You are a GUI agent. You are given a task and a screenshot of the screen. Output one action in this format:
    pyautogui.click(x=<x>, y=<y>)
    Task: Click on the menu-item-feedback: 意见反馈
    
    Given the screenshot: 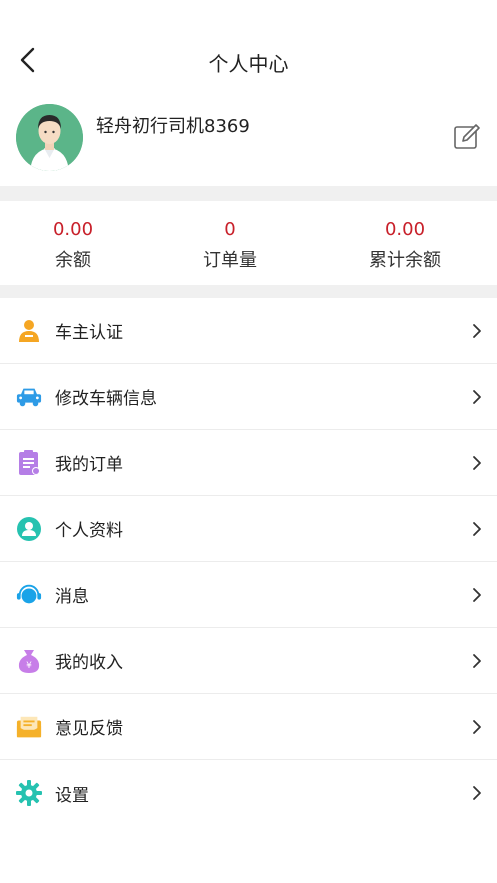 What is the action you would take?
    pyautogui.click(x=248, y=727)
    